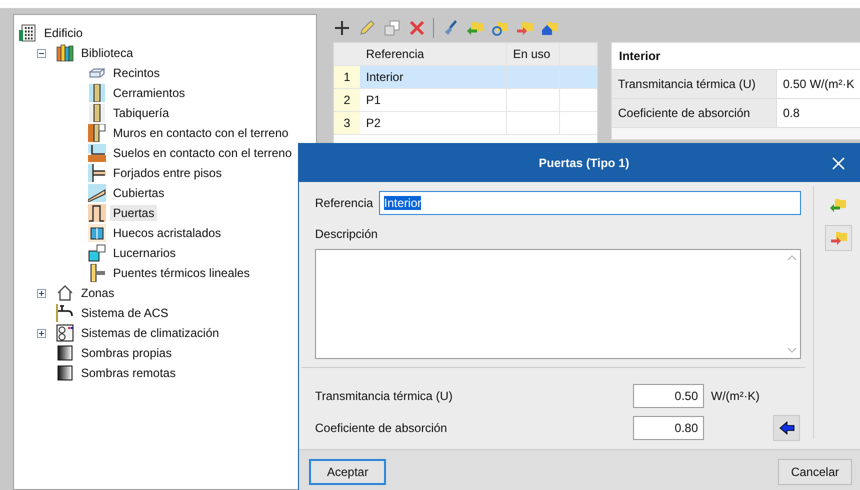 Image resolution: width=860 pixels, height=490 pixels. Describe the element at coordinates (668, 428) in the screenshot. I see `number-input: 0.80` at that location.